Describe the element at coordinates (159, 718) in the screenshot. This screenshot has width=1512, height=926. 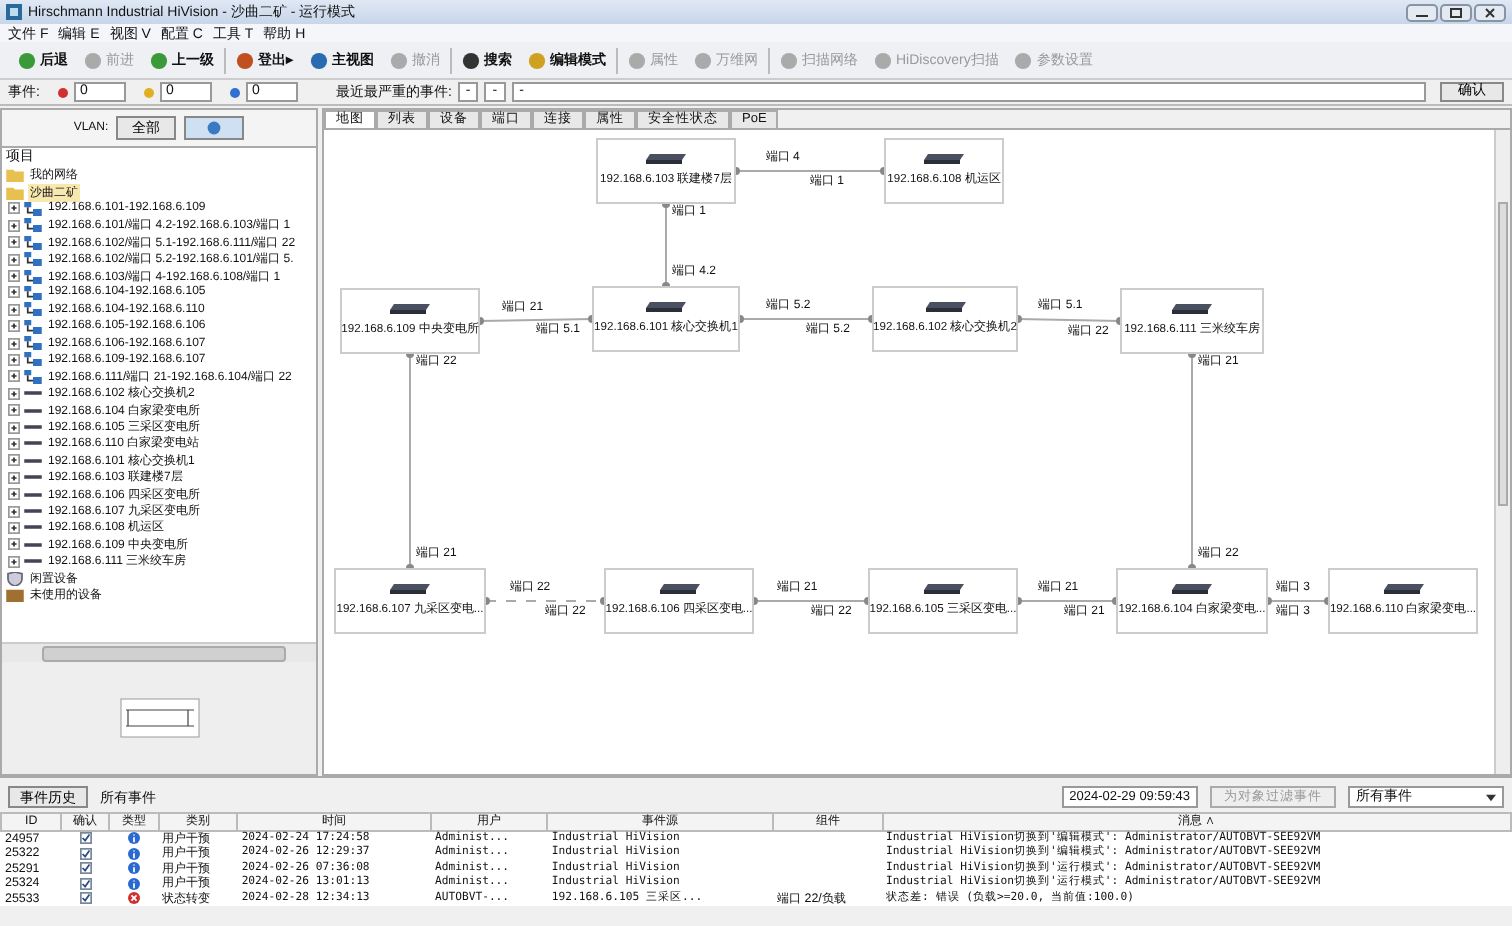
I see `minimap` at that location.